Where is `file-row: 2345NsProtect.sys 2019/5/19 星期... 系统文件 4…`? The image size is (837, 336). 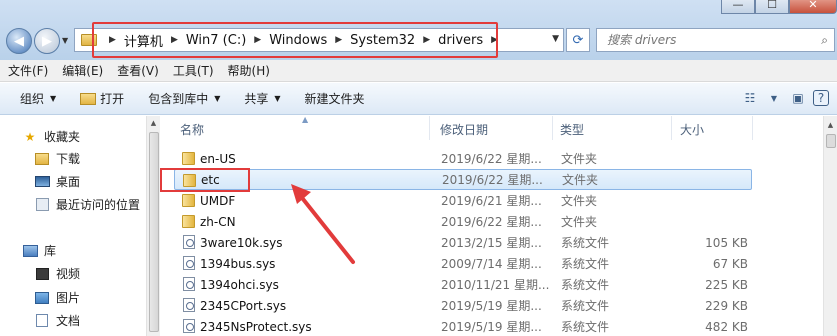
file-row: 2345NsProtect.sys 2019/5/19 星期... 系统文件 4… is located at coordinates (463, 326).